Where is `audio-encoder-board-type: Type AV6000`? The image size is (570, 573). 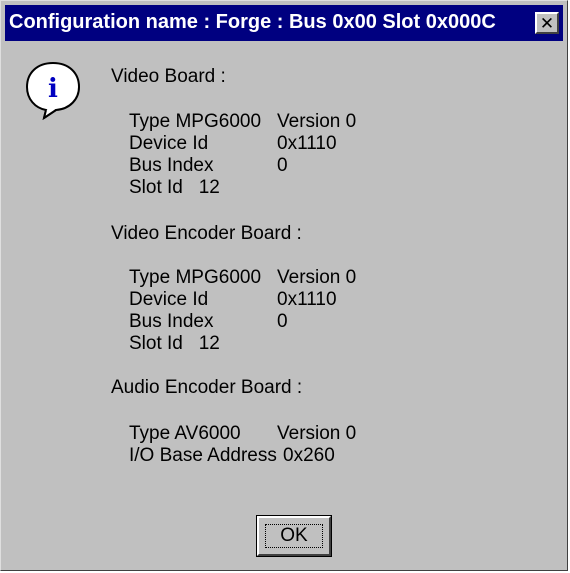 audio-encoder-board-type: Type AV6000 is located at coordinates (185, 433).